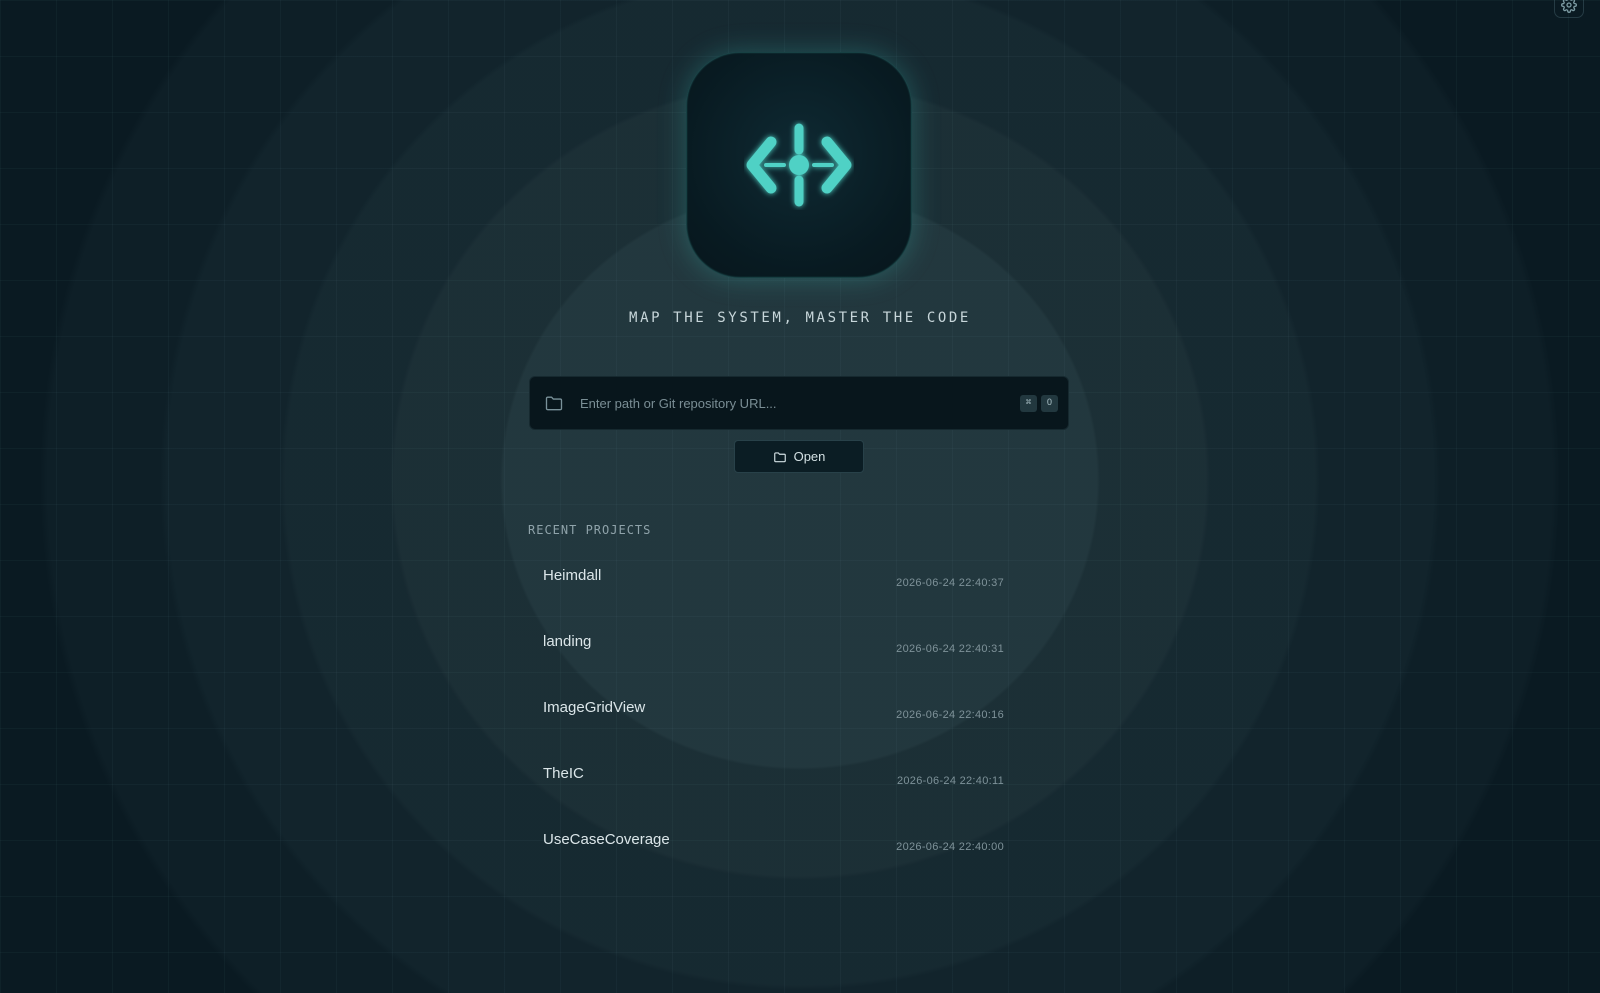  What do you see at coordinates (809, 456) in the screenshot?
I see `open-button-label: Open` at bounding box center [809, 456].